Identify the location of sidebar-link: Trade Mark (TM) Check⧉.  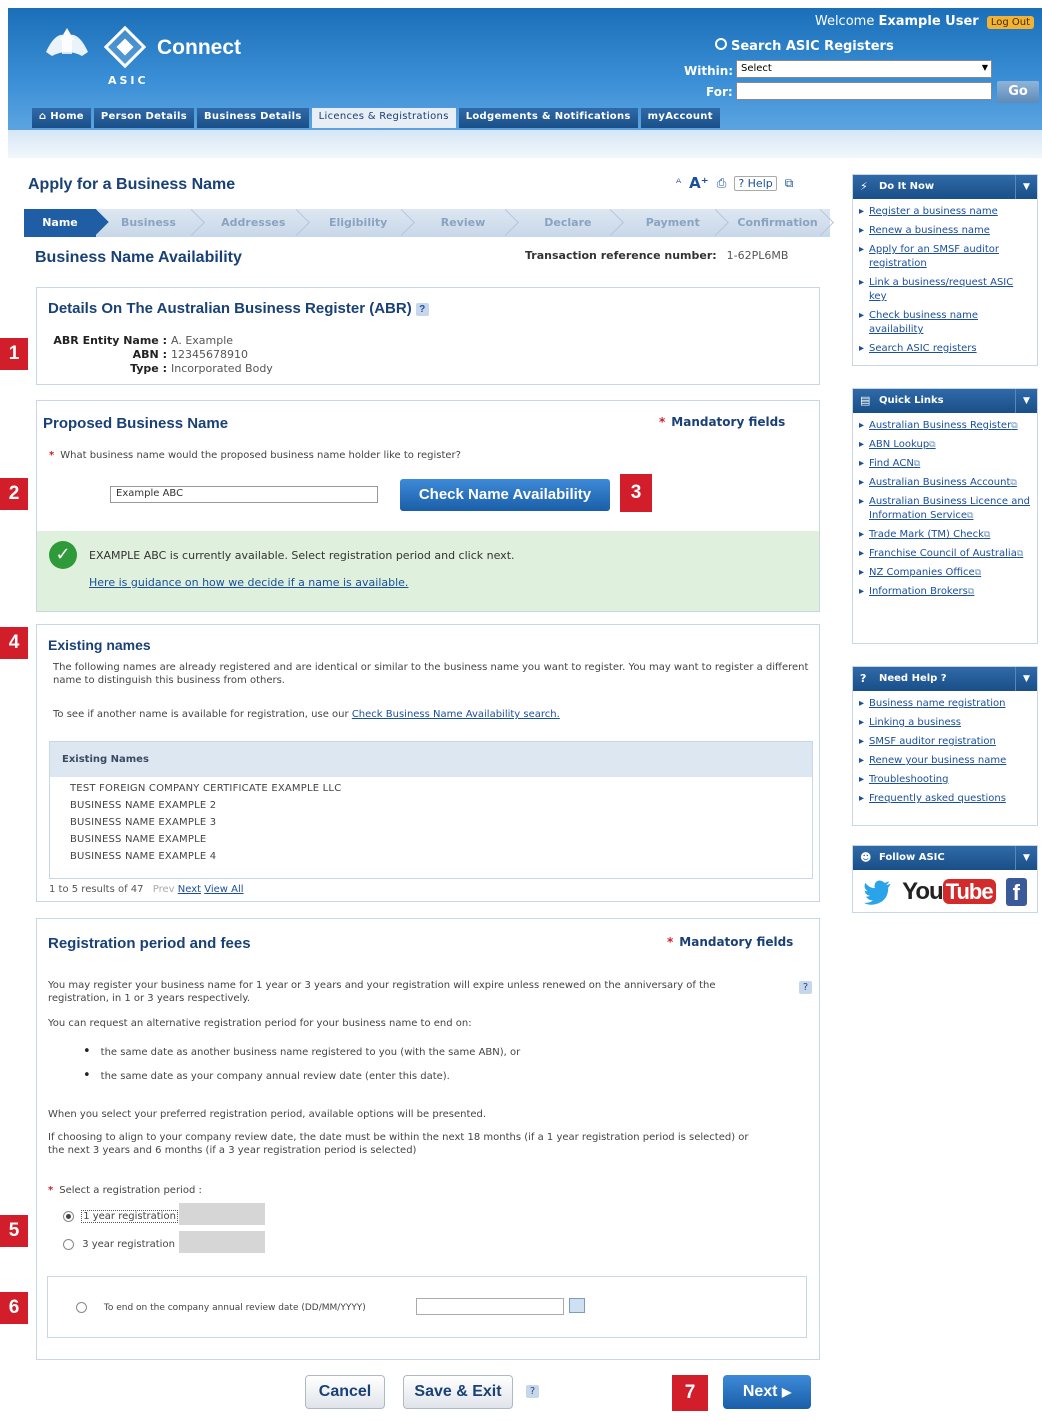
(946, 535).